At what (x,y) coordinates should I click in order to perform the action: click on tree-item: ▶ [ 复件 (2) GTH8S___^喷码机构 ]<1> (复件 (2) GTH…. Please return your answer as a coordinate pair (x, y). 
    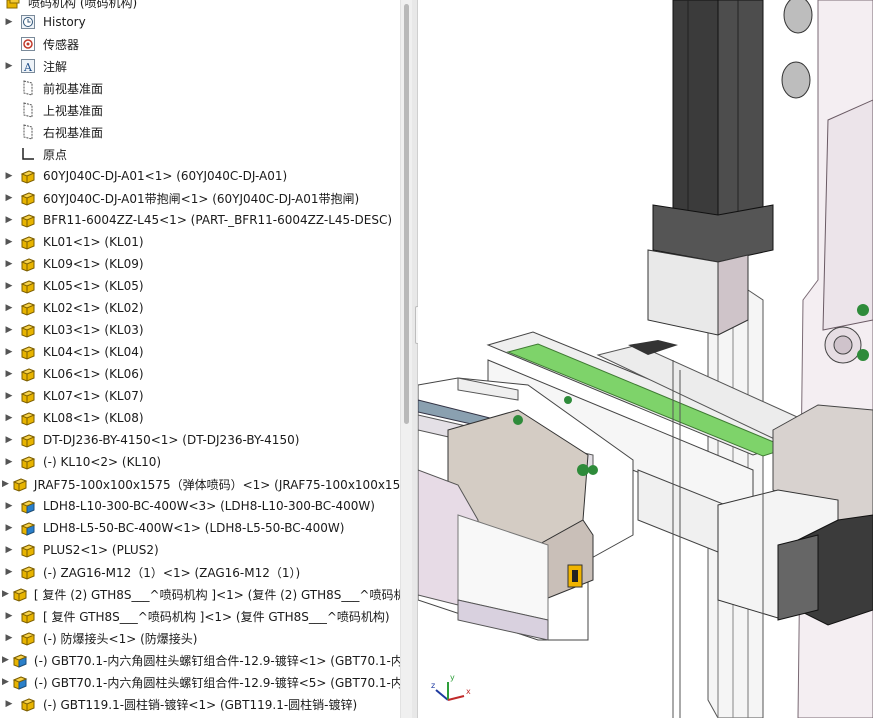
    Looking at the image, I should click on (200, 594).